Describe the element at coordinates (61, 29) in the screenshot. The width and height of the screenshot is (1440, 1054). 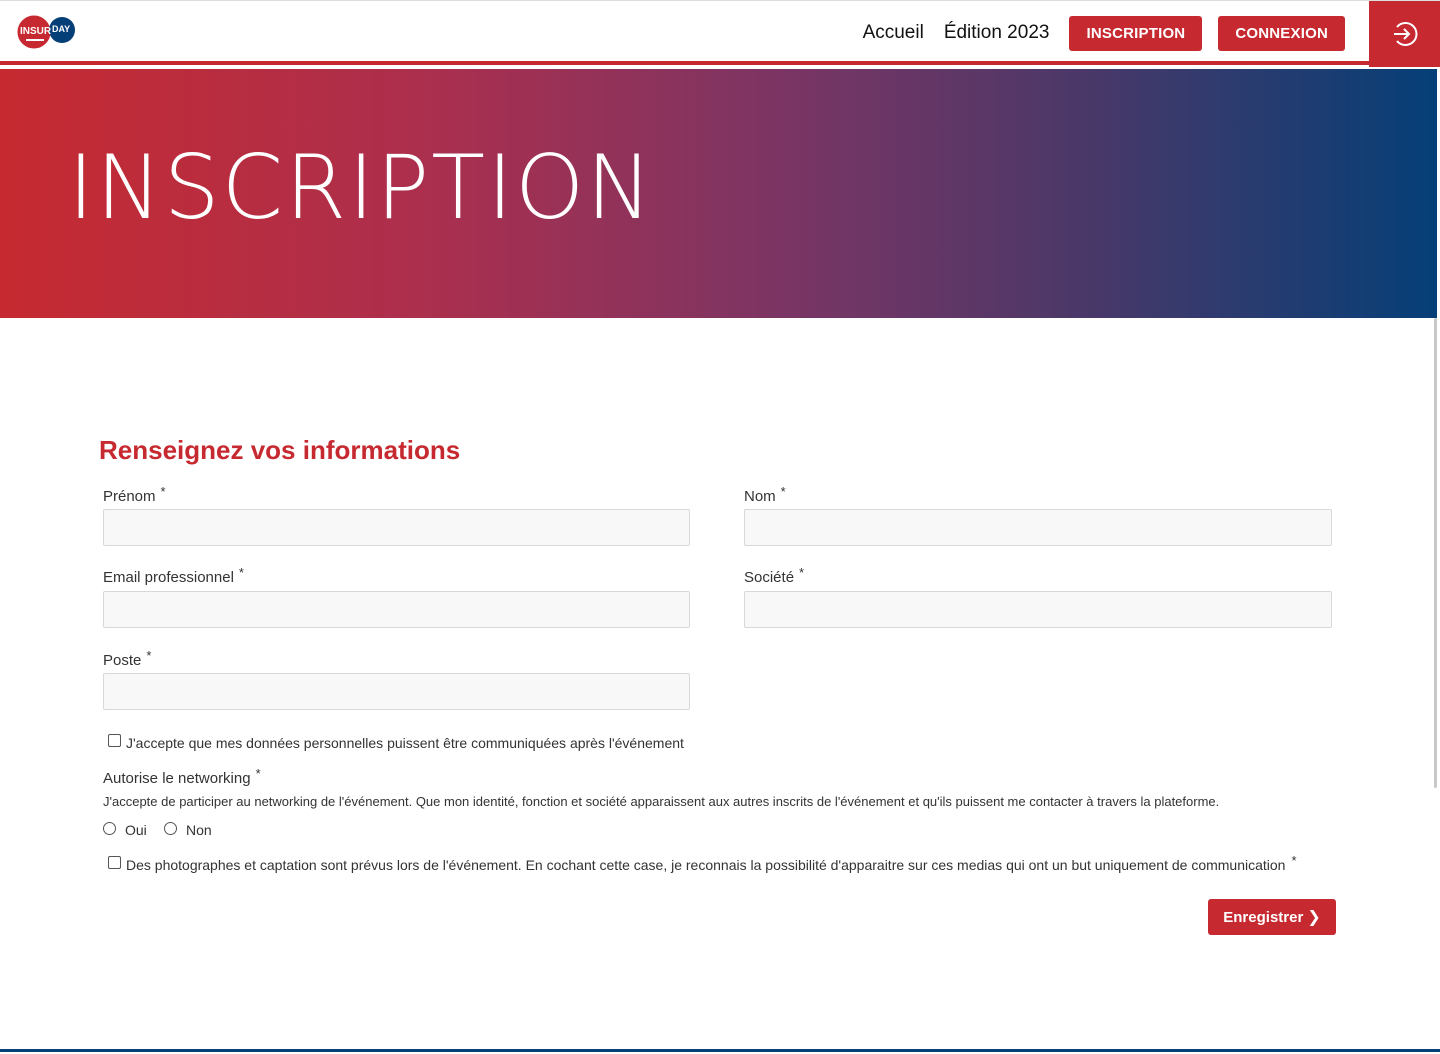
I see `logo-word-day: DAY` at that location.